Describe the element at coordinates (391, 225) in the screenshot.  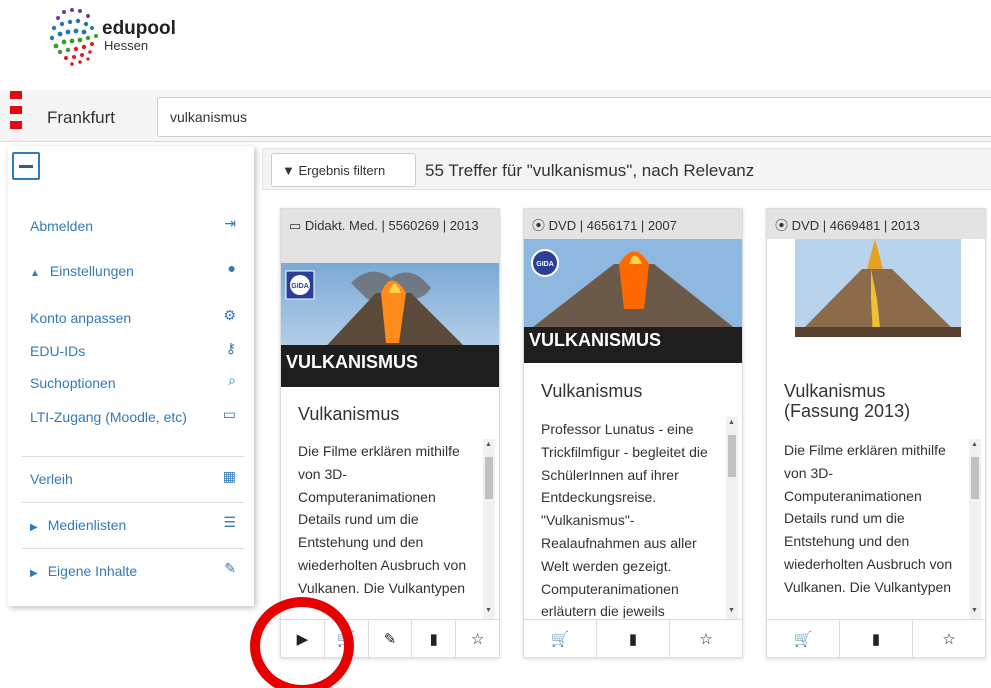
I see `card-meta: Didakt. Med. | 5560269 | 2013` at that location.